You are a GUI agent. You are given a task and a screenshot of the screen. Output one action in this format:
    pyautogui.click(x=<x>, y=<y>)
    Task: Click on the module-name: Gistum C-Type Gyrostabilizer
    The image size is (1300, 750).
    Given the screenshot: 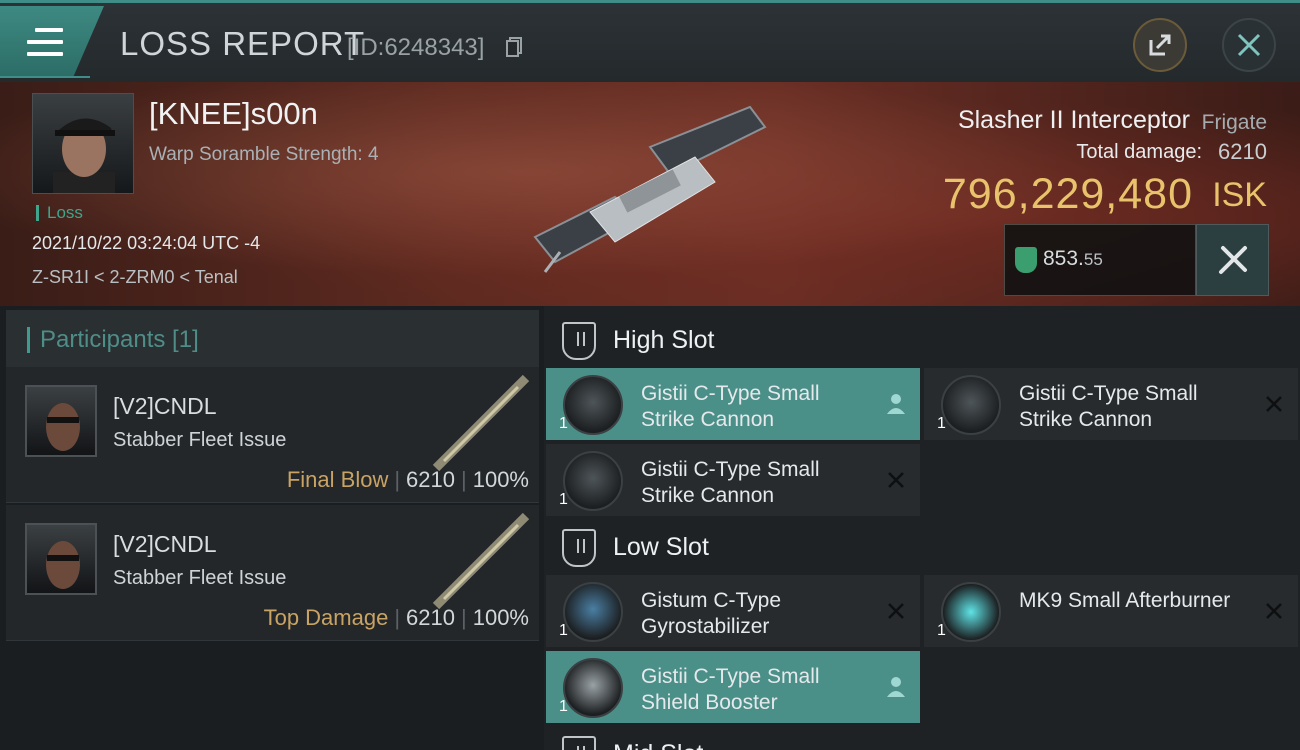 What is the action you would take?
    pyautogui.click(x=711, y=613)
    